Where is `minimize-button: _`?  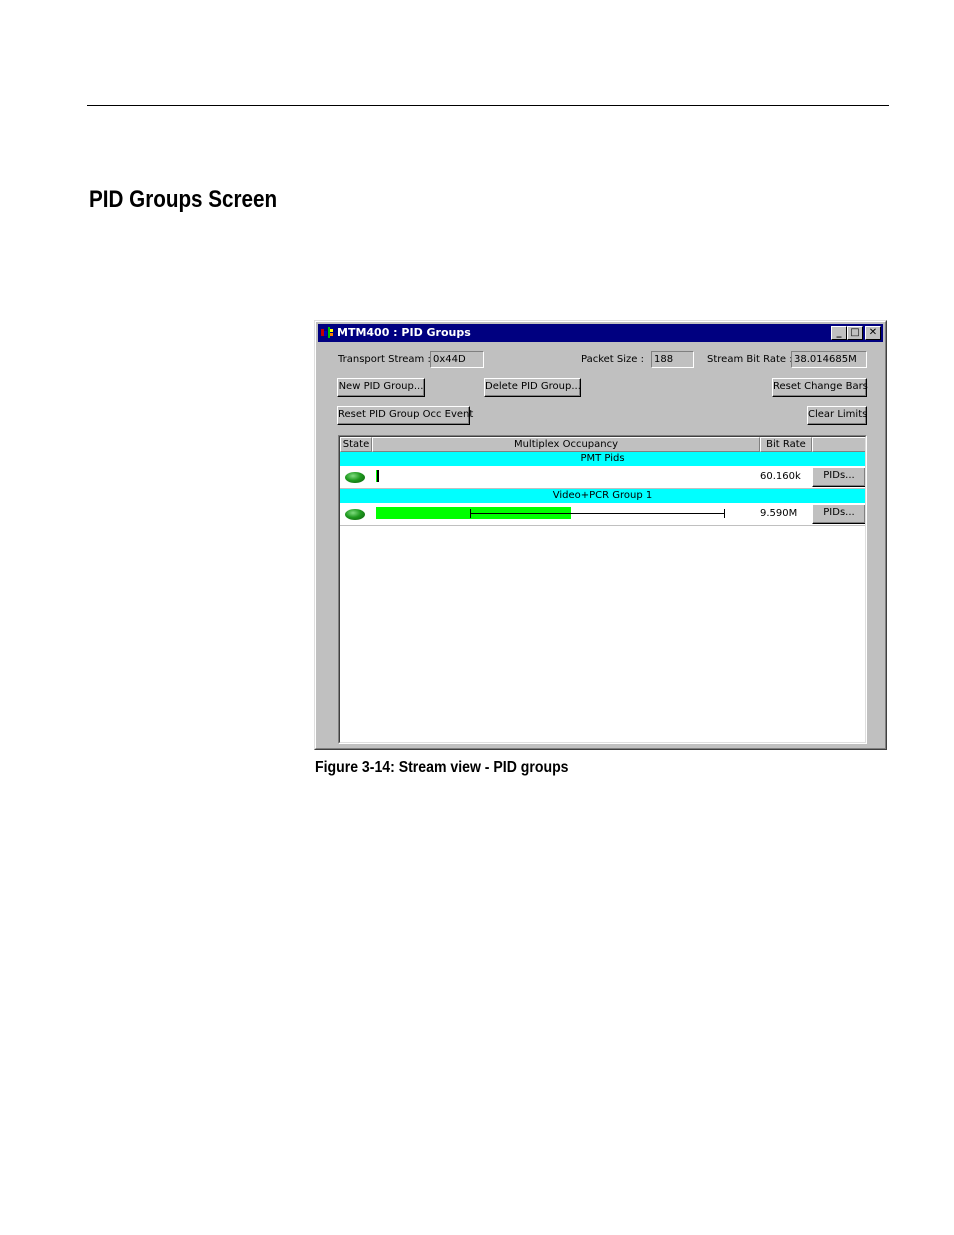
minimize-button: _ is located at coordinates (839, 333).